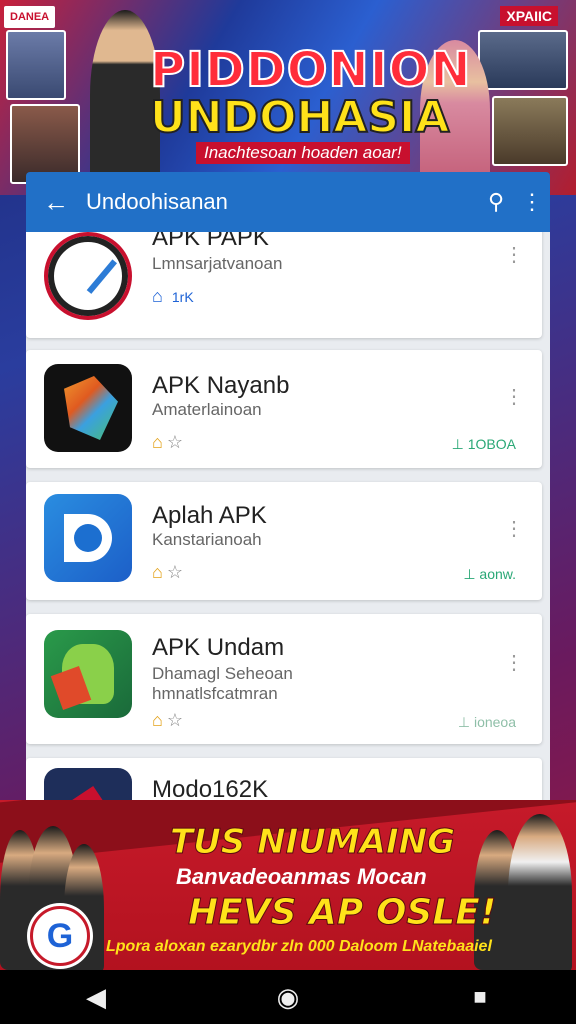 This screenshot has width=576, height=1024. Describe the element at coordinates (221, 385) in the screenshot. I see `app-name: APK Nayanb` at that location.